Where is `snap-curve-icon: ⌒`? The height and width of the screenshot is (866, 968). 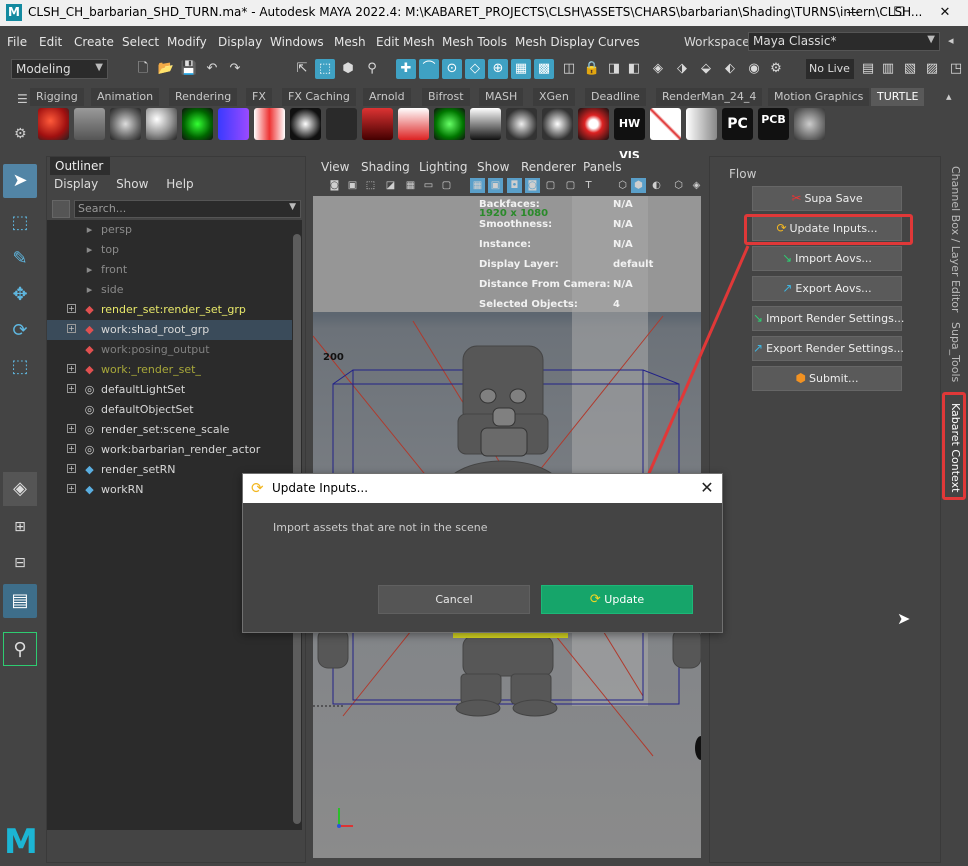
snap-curve-icon: ⌒ is located at coordinates (429, 69).